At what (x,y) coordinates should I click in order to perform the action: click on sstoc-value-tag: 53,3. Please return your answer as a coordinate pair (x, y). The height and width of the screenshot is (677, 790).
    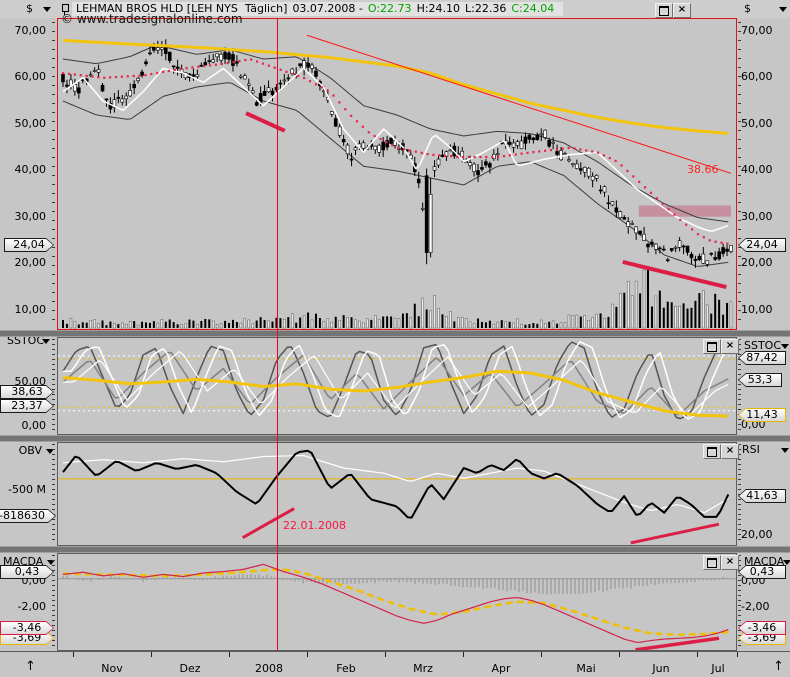
    Looking at the image, I should click on (760, 380).